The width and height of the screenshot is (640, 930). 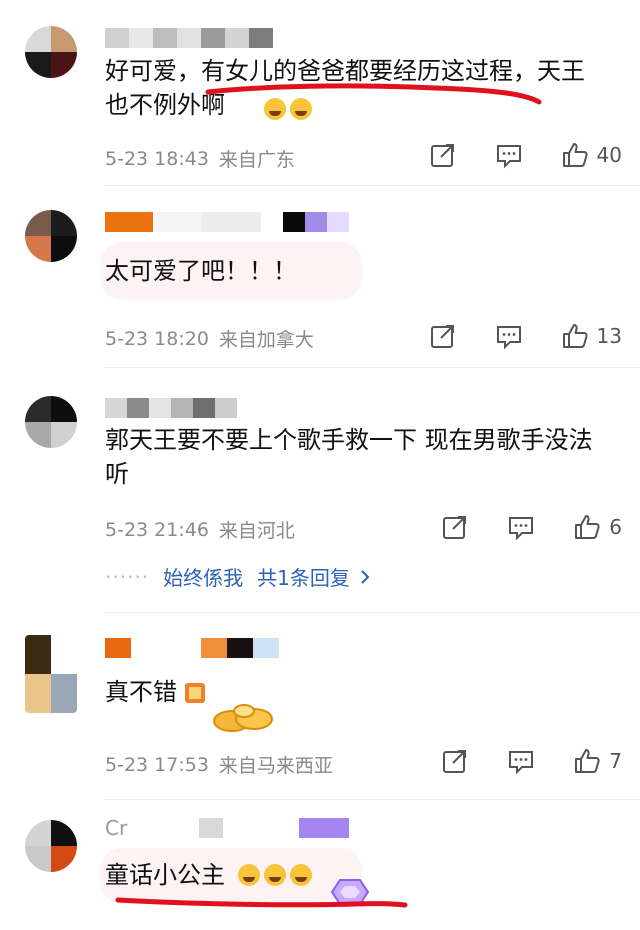 I want to click on comment-meta: 5-23 18:43 来自广东, so click(x=200, y=158).